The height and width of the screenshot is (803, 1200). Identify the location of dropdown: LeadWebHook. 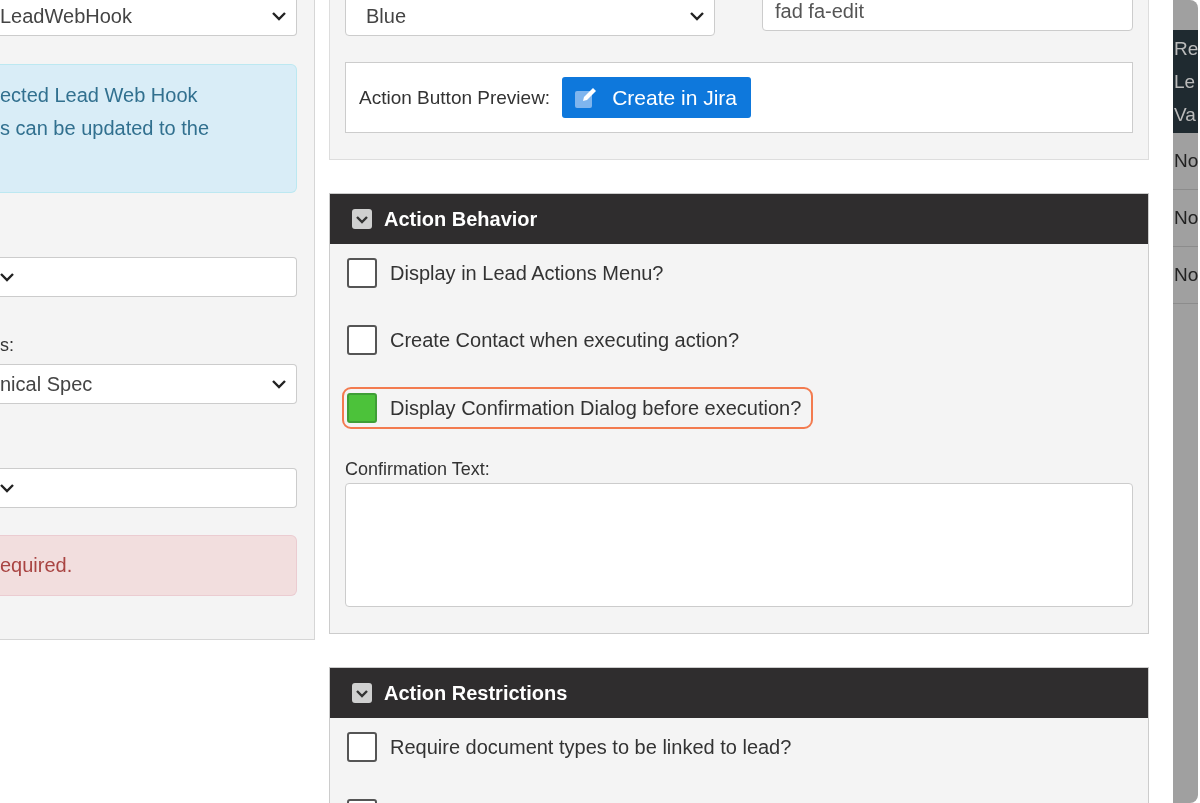
(148, 18).